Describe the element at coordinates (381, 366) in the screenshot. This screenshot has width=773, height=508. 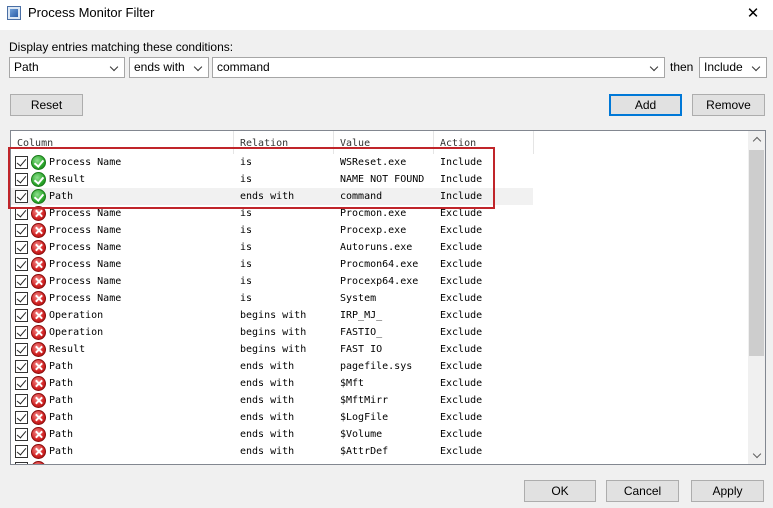
I see `table-row: Path ends with pagefile.sys Exclude` at that location.